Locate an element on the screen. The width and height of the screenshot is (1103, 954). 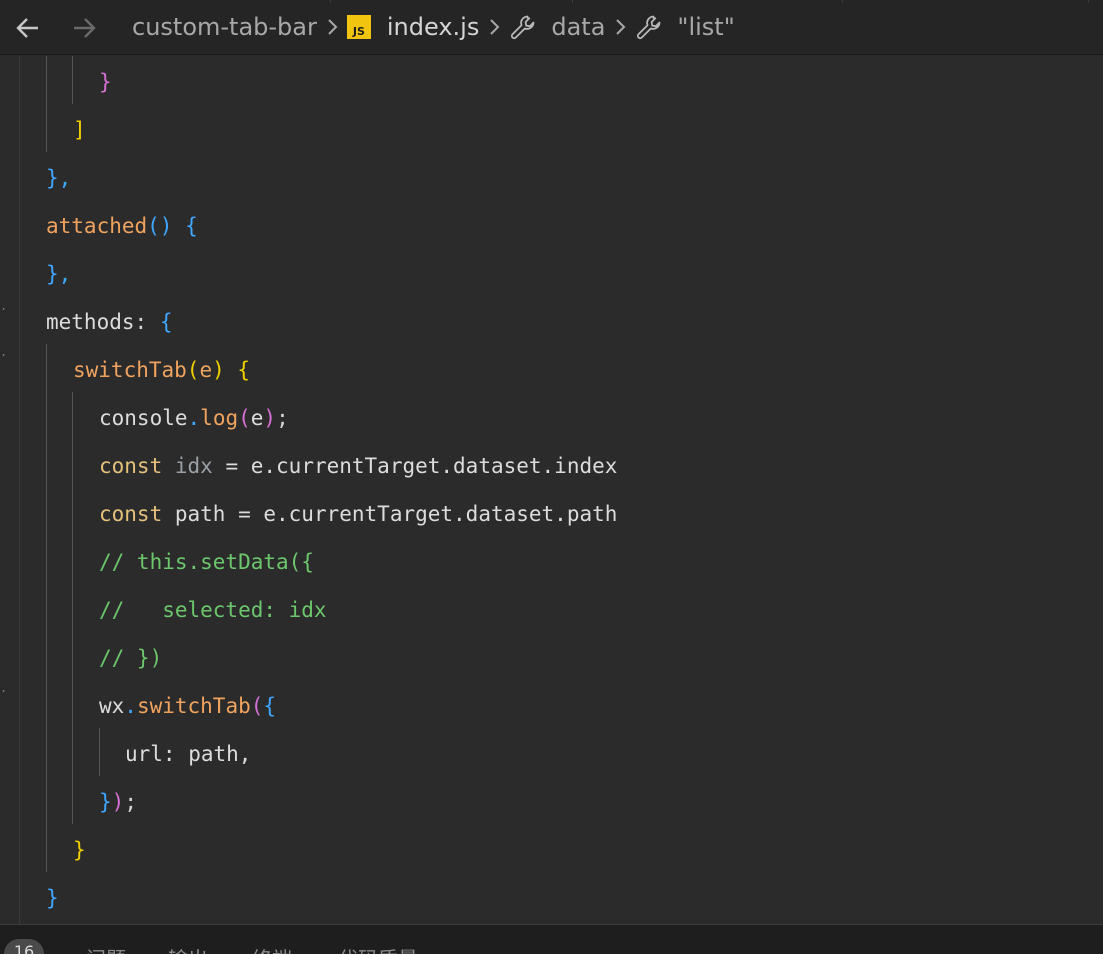
code-token: wx is located at coordinates (112, 706).